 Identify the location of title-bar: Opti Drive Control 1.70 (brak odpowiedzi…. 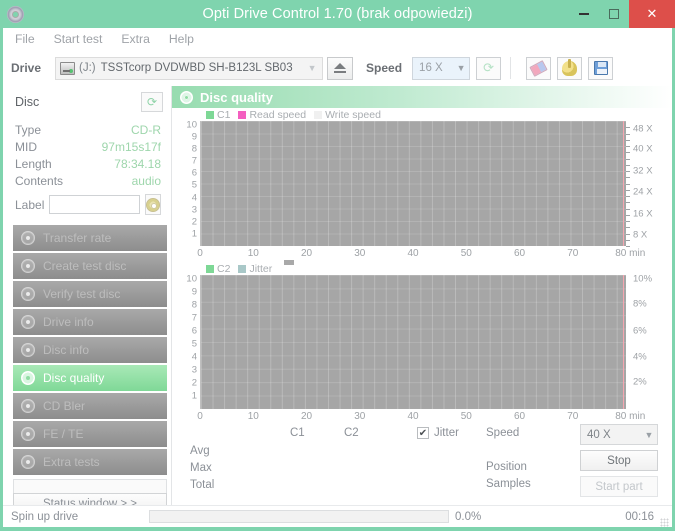
(337, 14).